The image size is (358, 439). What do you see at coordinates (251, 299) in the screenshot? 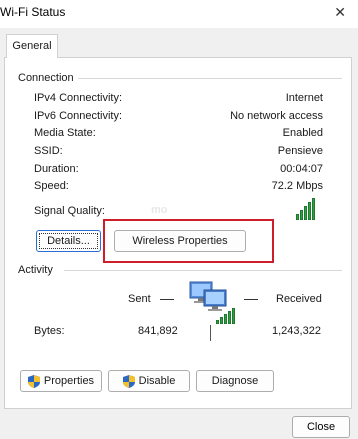
I see `received-dash` at bounding box center [251, 299].